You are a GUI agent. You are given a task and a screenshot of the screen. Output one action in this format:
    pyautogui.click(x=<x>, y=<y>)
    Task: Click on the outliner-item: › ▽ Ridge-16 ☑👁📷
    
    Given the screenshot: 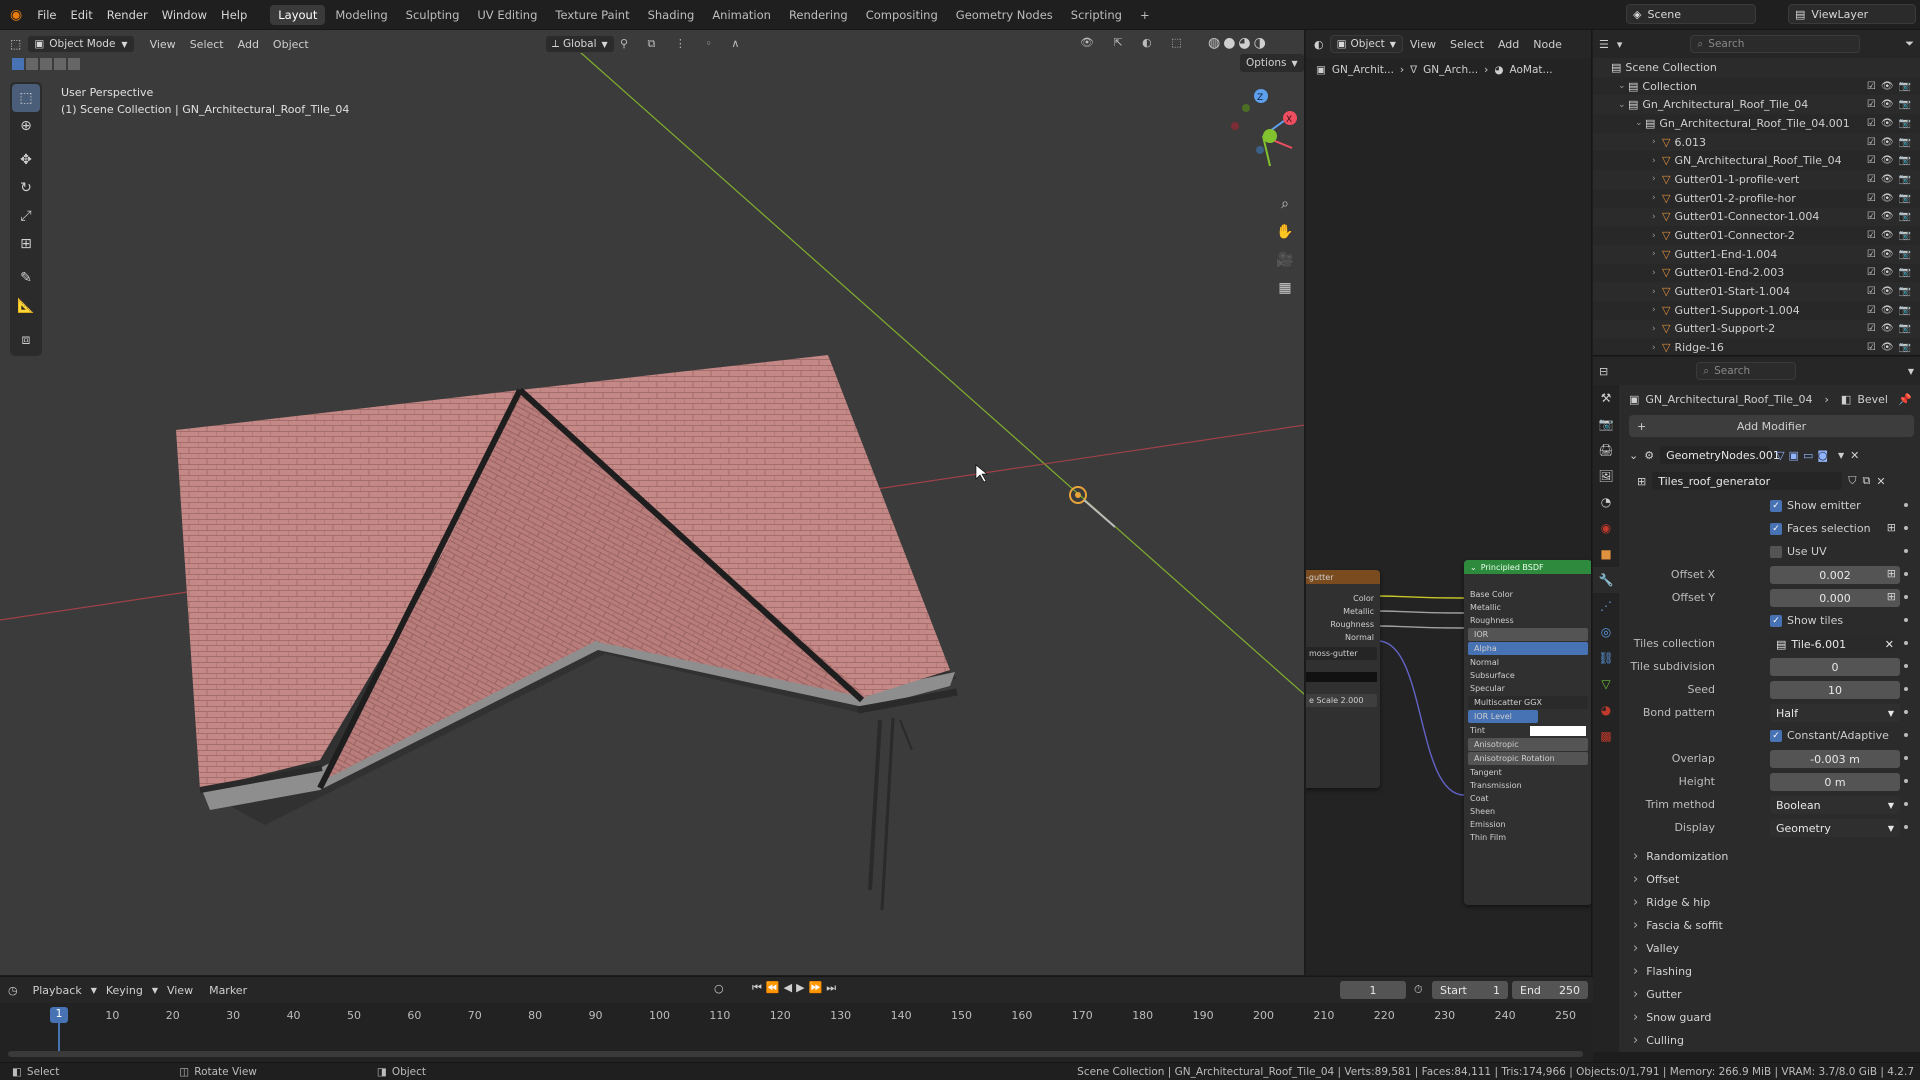 What is the action you would take?
    pyautogui.click(x=1756, y=346)
    